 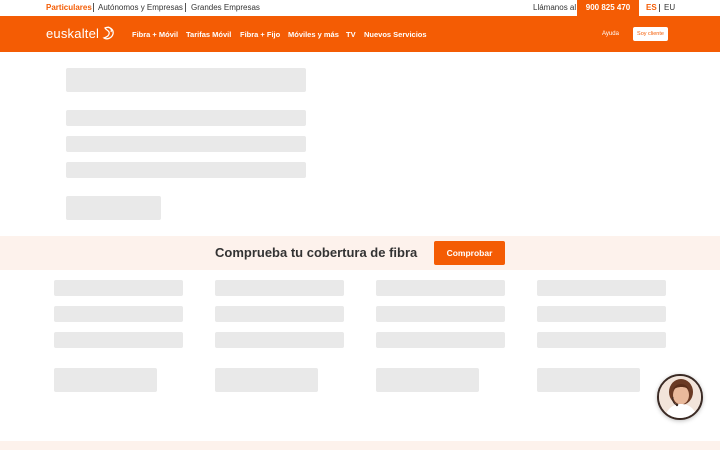 What do you see at coordinates (610, 34) in the screenshot?
I see `help-link: Ayuda` at bounding box center [610, 34].